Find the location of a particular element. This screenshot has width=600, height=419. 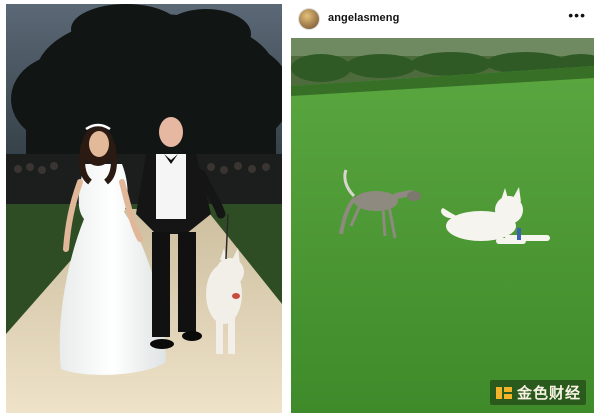

username-link: angelasmeng is located at coordinates (363, 18).